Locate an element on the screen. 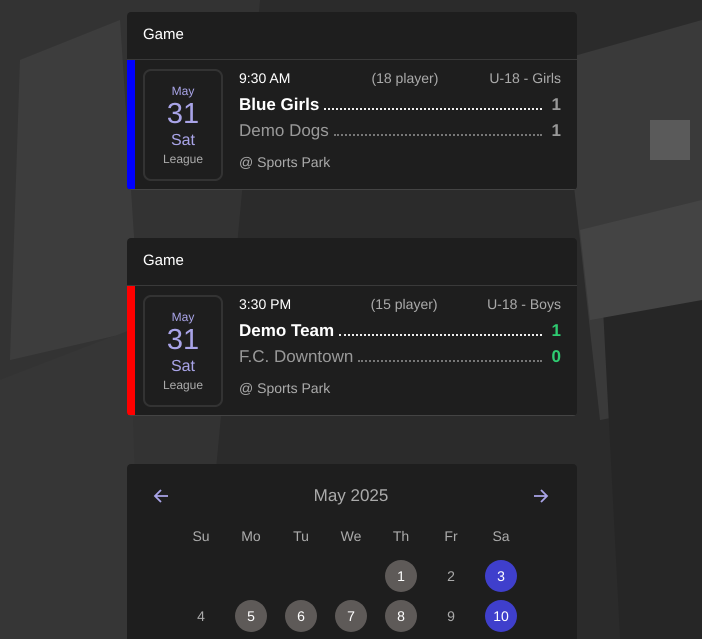 The image size is (702, 639). calendar-day: 3 is located at coordinates (501, 576).